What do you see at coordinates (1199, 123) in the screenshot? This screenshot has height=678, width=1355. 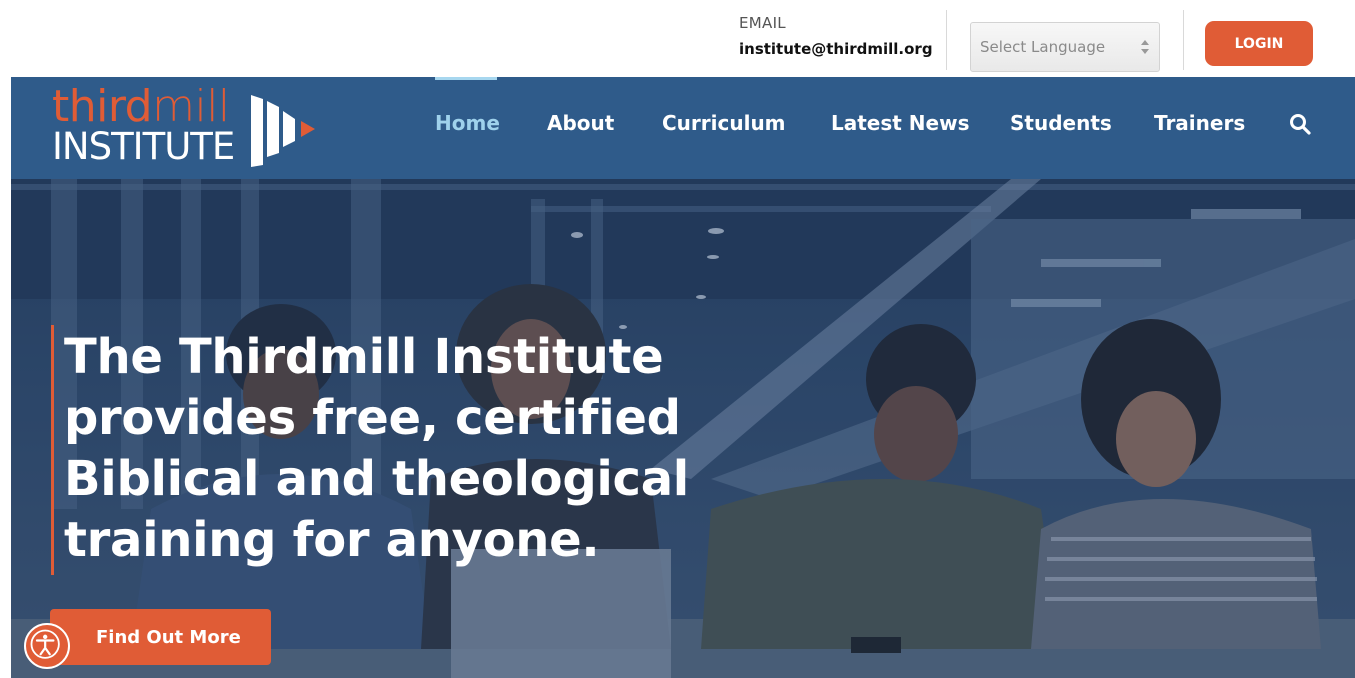 I see `nav-trainers: Trainers` at bounding box center [1199, 123].